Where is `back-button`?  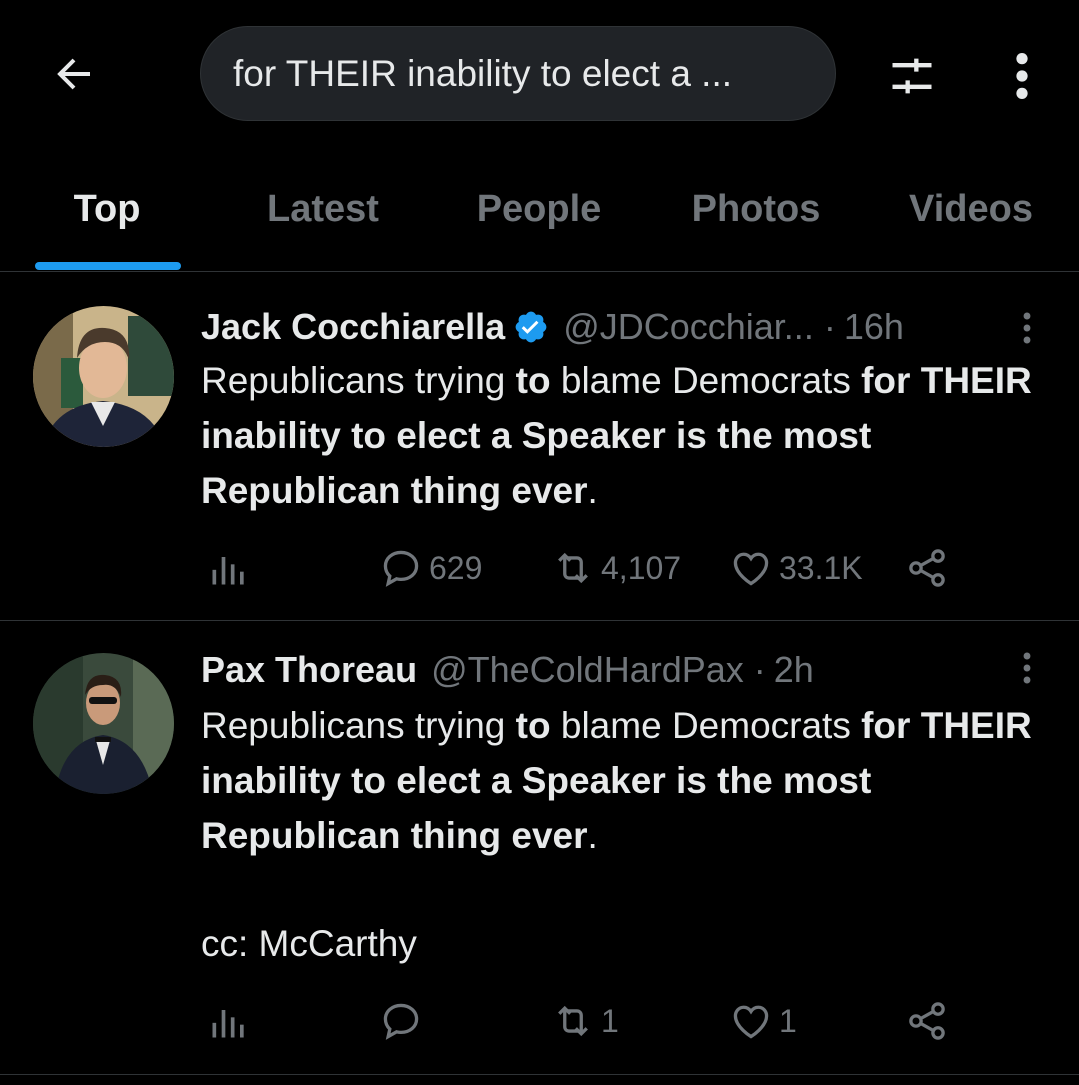
back-button is located at coordinates (74, 74).